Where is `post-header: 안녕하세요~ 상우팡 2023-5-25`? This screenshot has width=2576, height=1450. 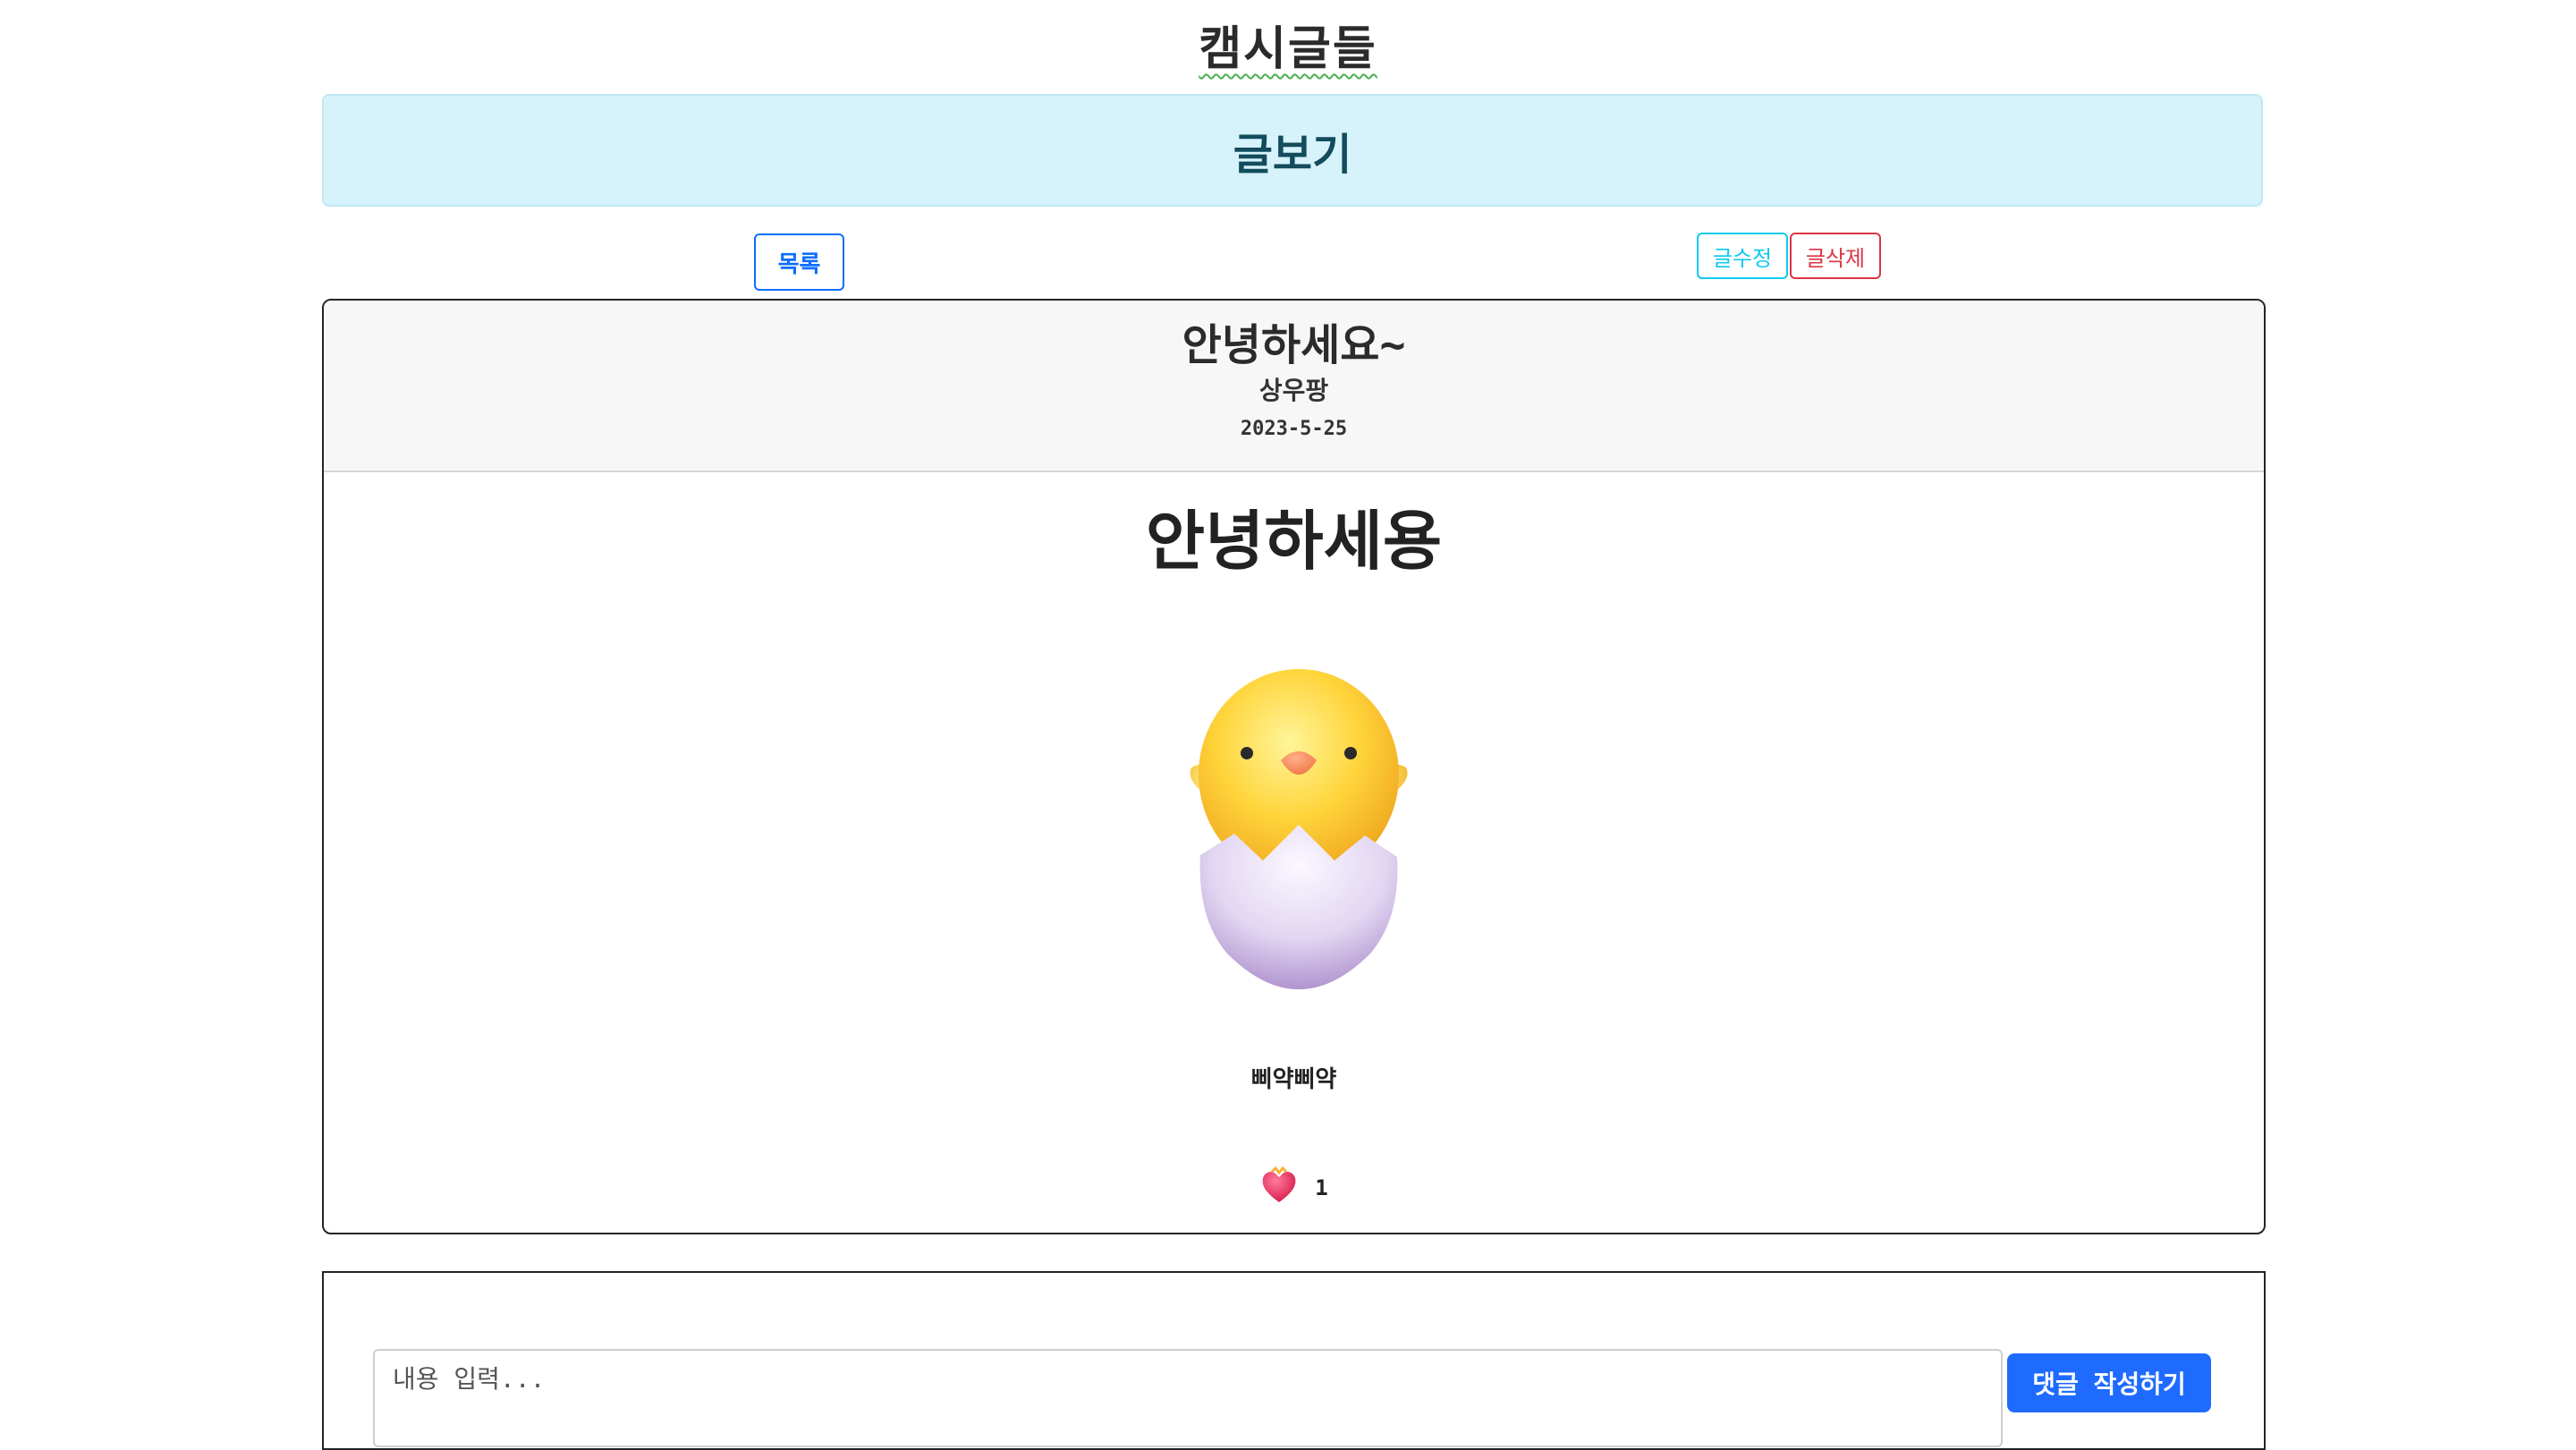
post-header: 안녕하세요~ 상우팡 2023-5-25 is located at coordinates (1294, 386).